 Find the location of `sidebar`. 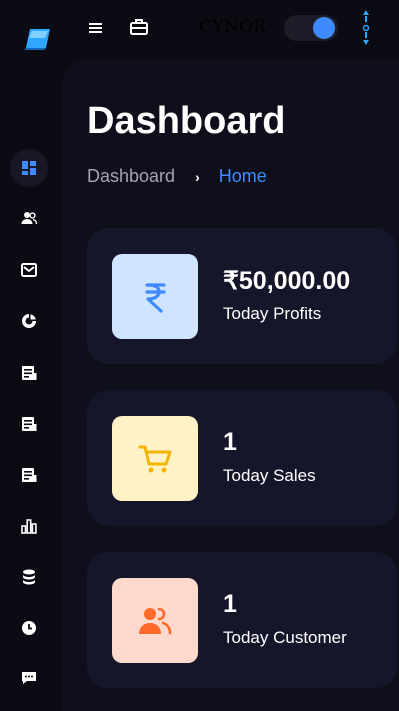

sidebar is located at coordinates (31, 384).